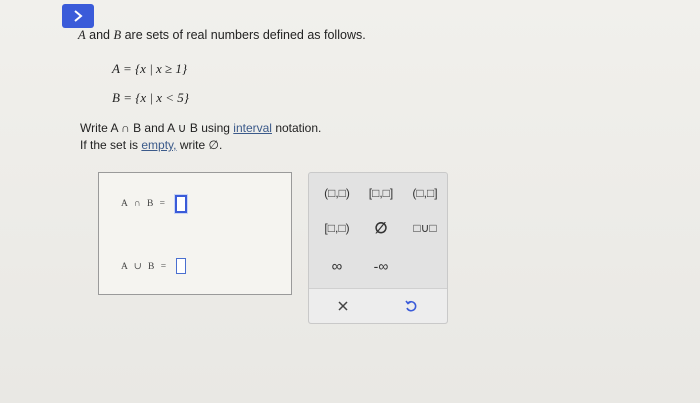 Image resolution: width=700 pixels, height=403 pixels. What do you see at coordinates (82, 35) in the screenshot?
I see `set-a-symbol: A` at bounding box center [82, 35].